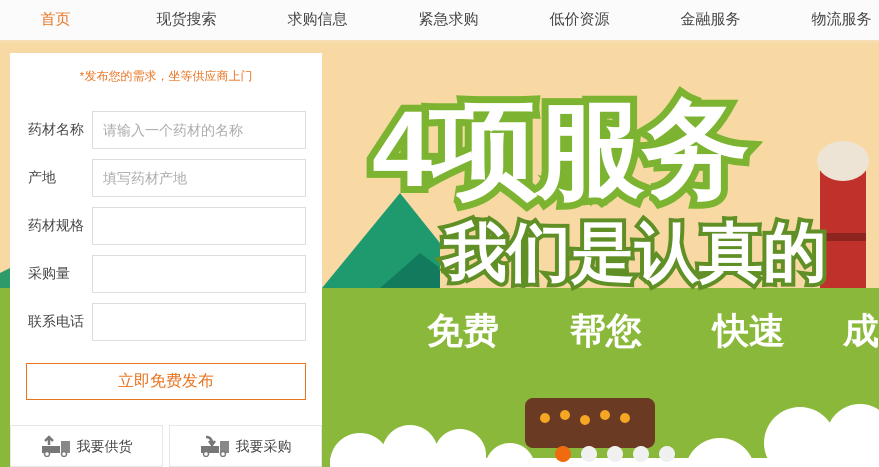 The height and width of the screenshot is (467, 879). What do you see at coordinates (245, 446) in the screenshot?
I see `action-button: 我要采购` at bounding box center [245, 446].